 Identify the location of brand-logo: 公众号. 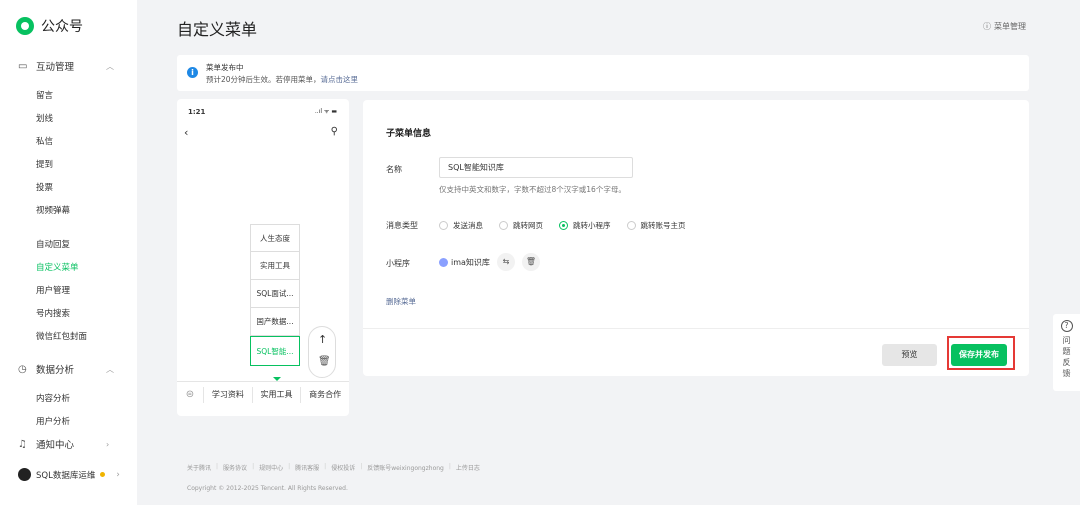
(49, 26).